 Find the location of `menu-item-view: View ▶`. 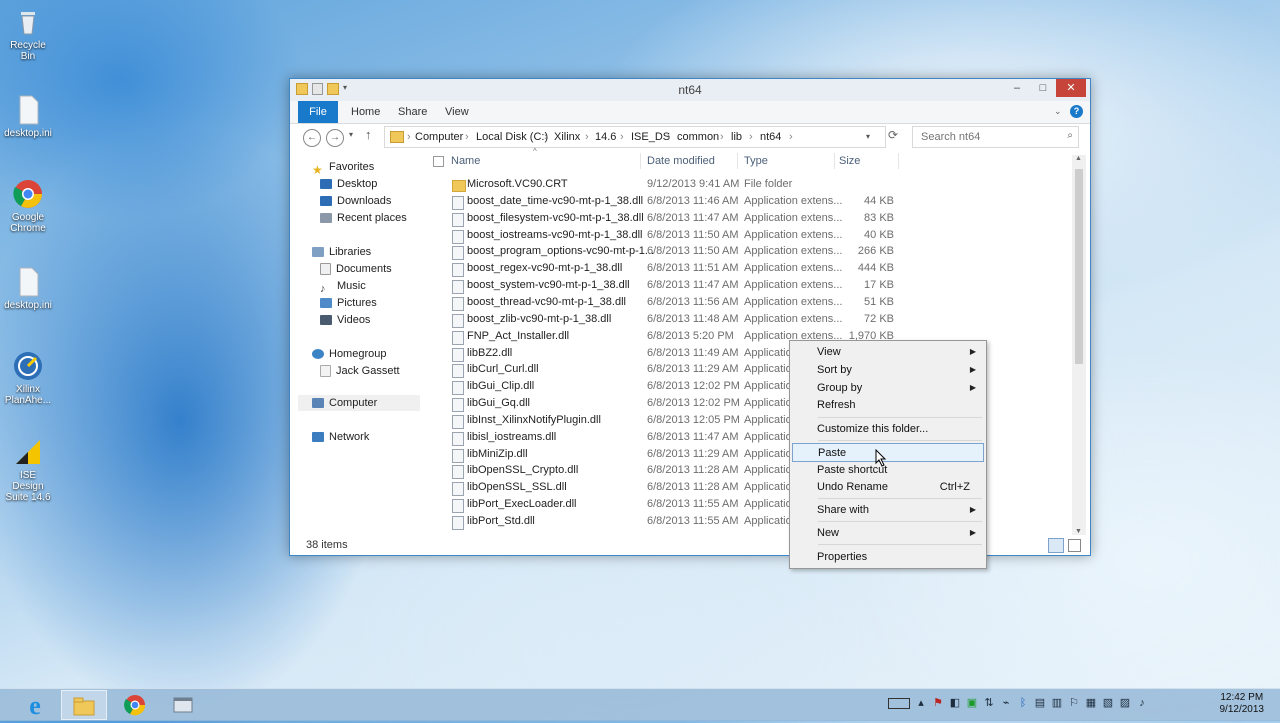

menu-item-view: View ▶ is located at coordinates (888, 352).